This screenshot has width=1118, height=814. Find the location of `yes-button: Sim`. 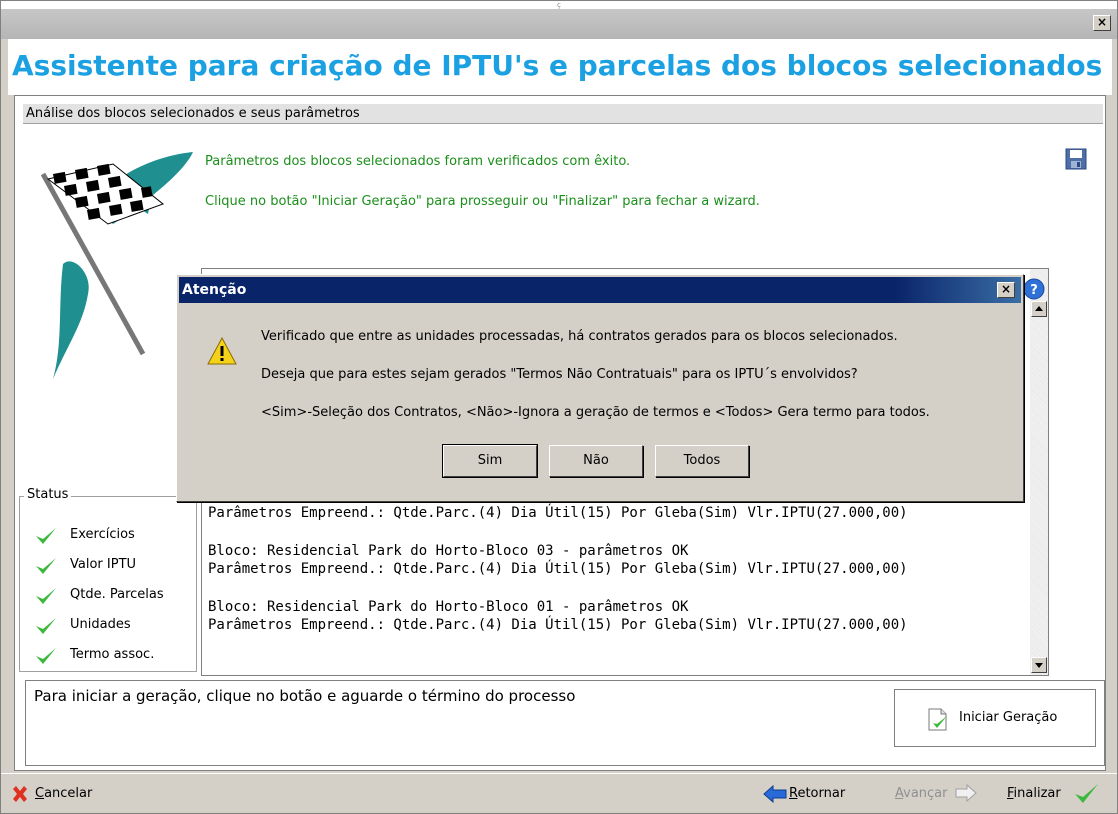

yes-button: Sim is located at coordinates (490, 461).